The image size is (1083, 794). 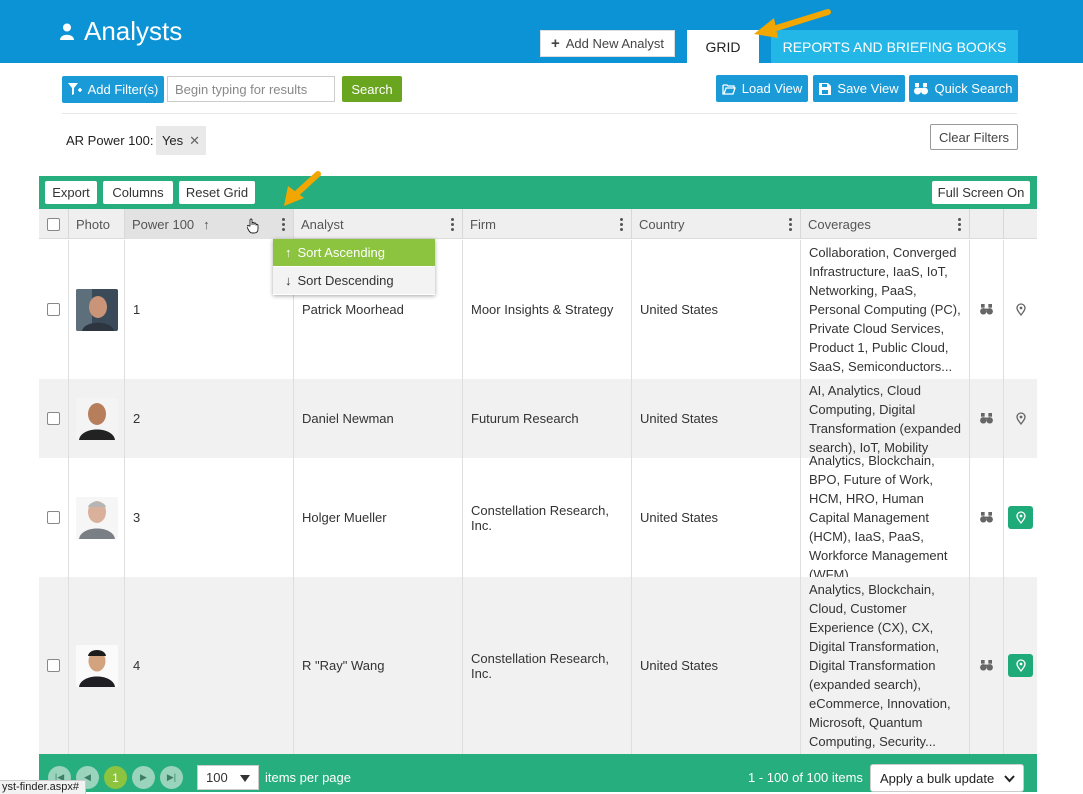 What do you see at coordinates (723, 46) in the screenshot?
I see `tab-grid: GRID` at bounding box center [723, 46].